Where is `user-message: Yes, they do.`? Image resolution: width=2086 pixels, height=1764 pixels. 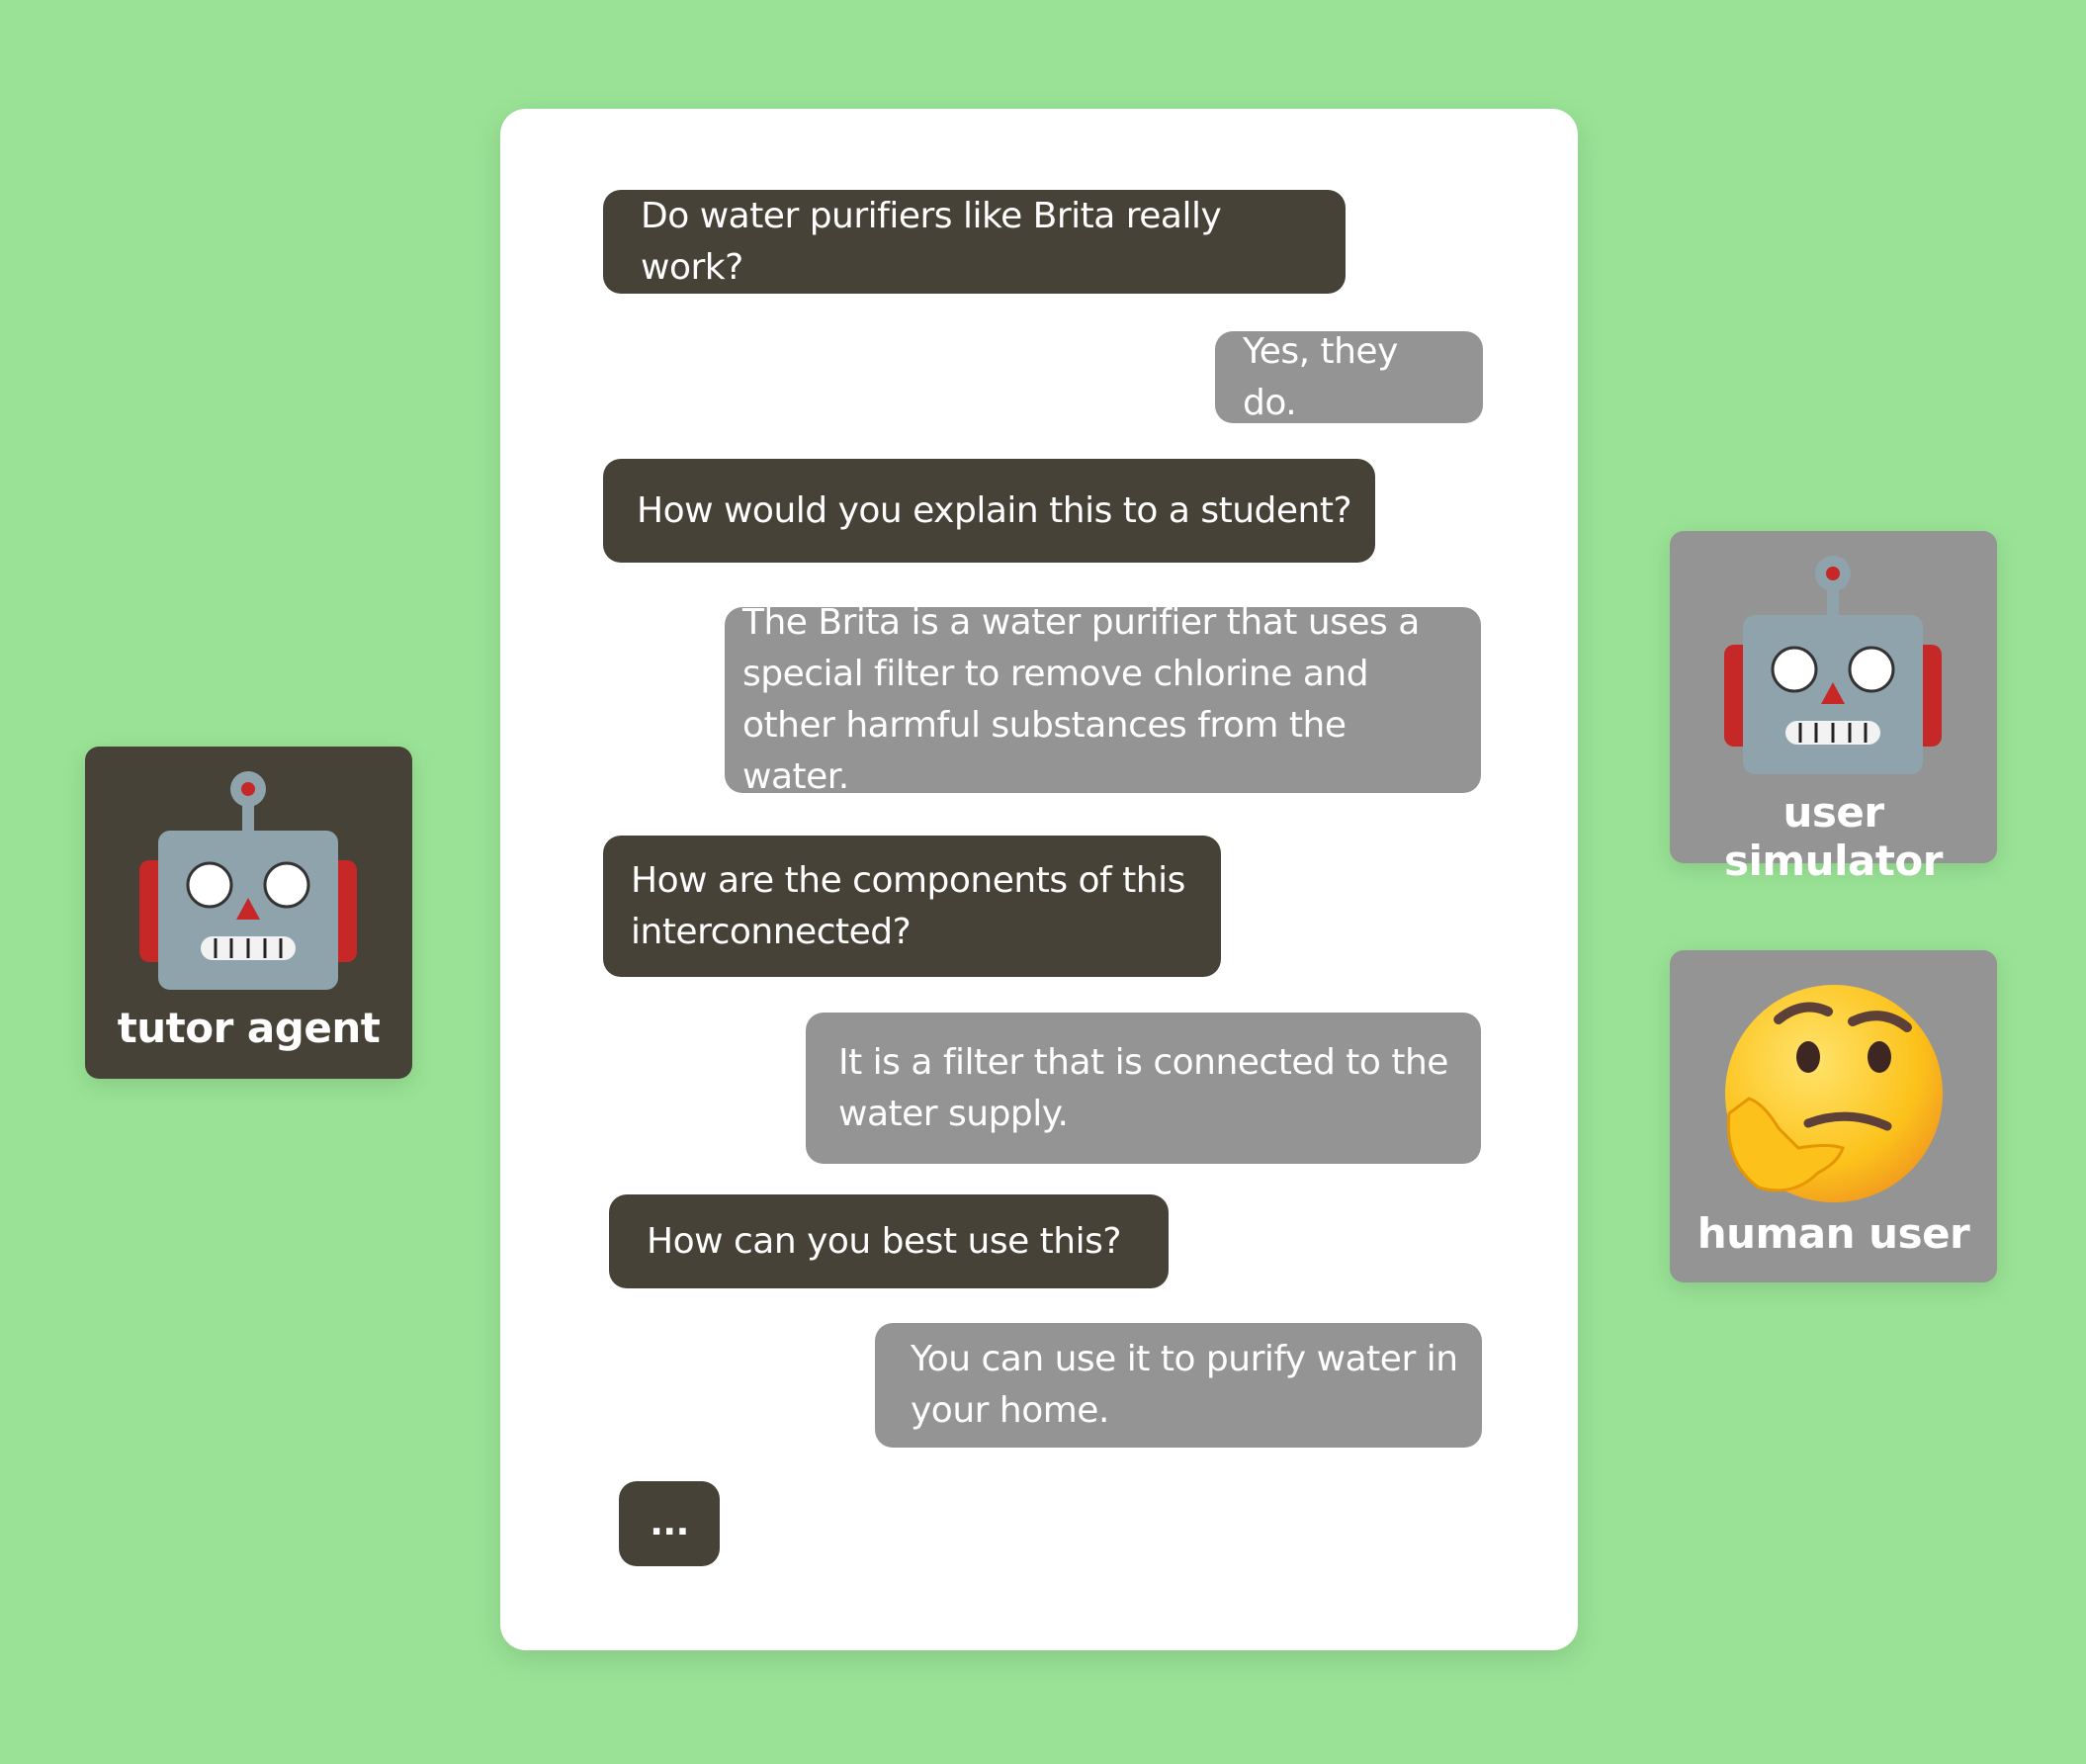 user-message: Yes, they do. is located at coordinates (1349, 377).